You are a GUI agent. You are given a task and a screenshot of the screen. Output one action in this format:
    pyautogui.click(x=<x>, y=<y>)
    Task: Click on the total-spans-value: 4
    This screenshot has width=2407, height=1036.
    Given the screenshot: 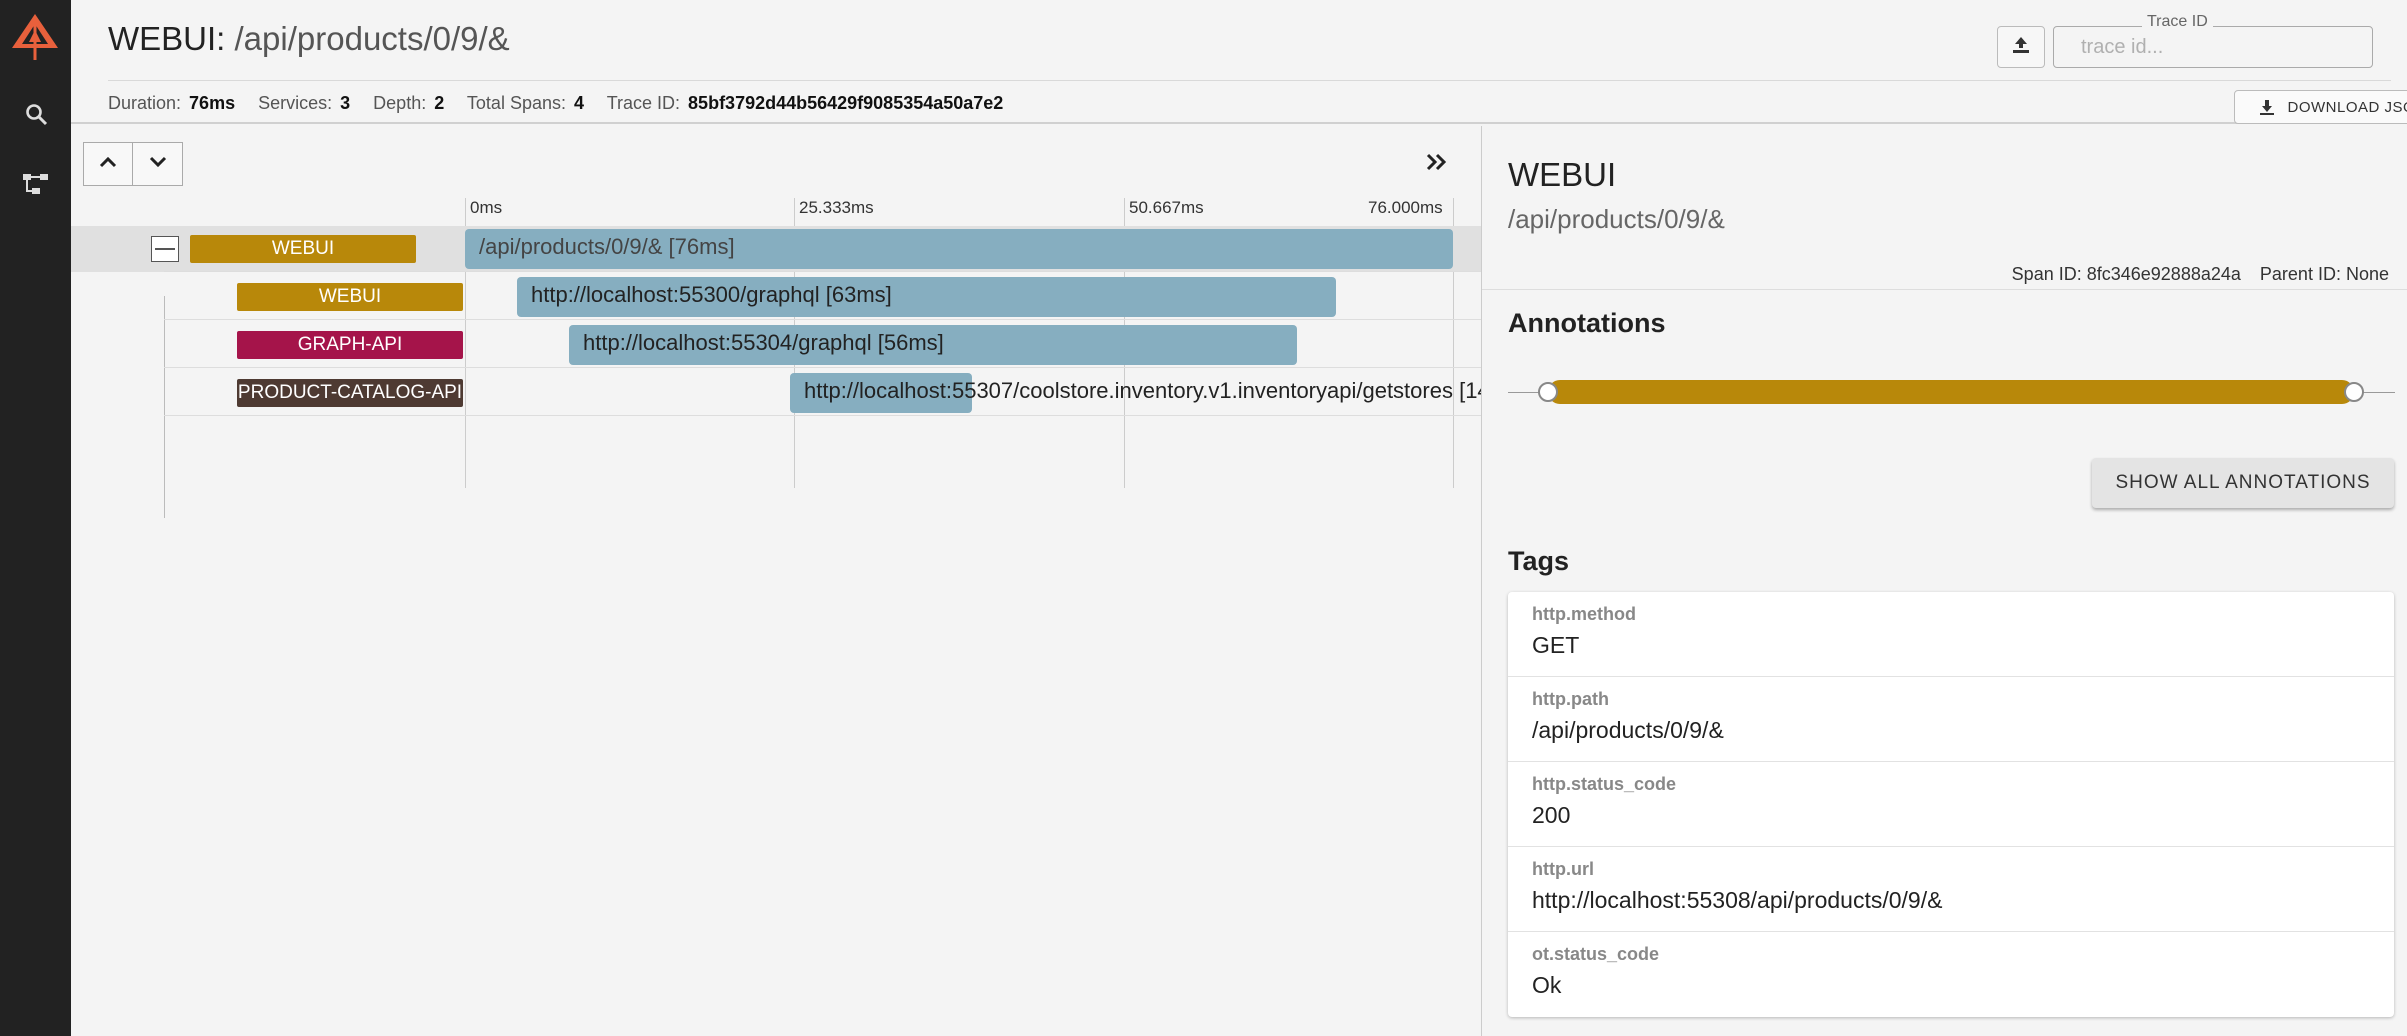 What is the action you would take?
    pyautogui.click(x=578, y=103)
    